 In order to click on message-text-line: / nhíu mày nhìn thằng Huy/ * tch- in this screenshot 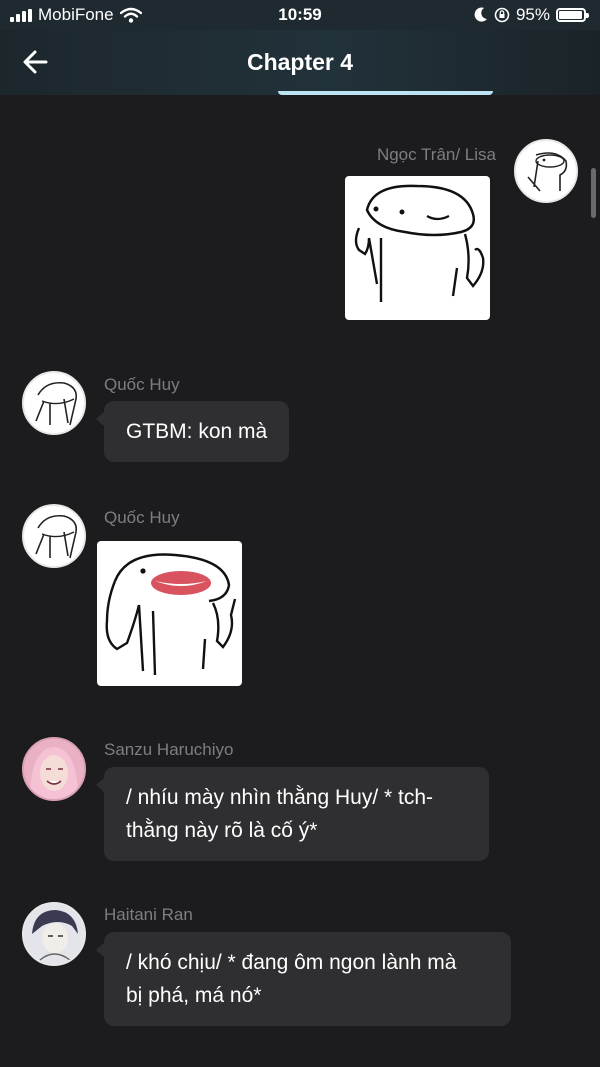, I will do `click(280, 797)`.